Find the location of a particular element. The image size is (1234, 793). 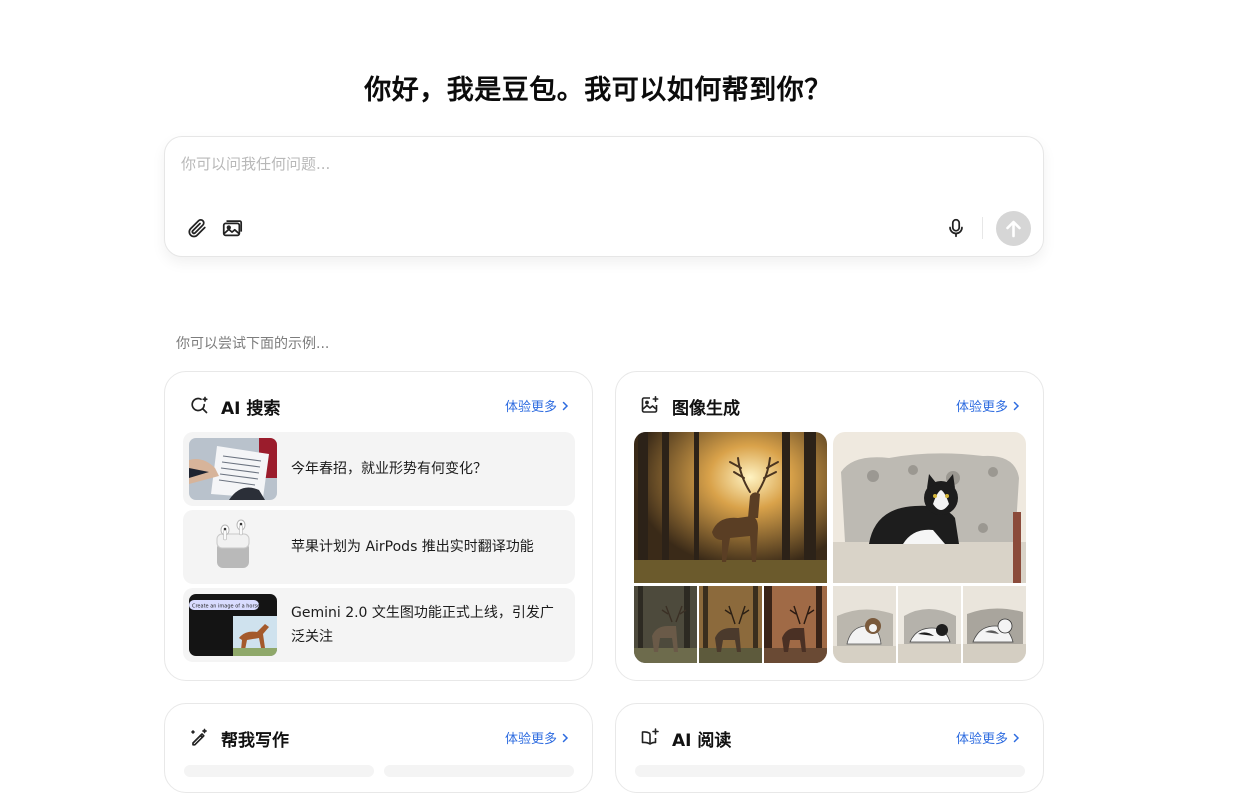

arrow-up-icon is located at coordinates (1013, 229).